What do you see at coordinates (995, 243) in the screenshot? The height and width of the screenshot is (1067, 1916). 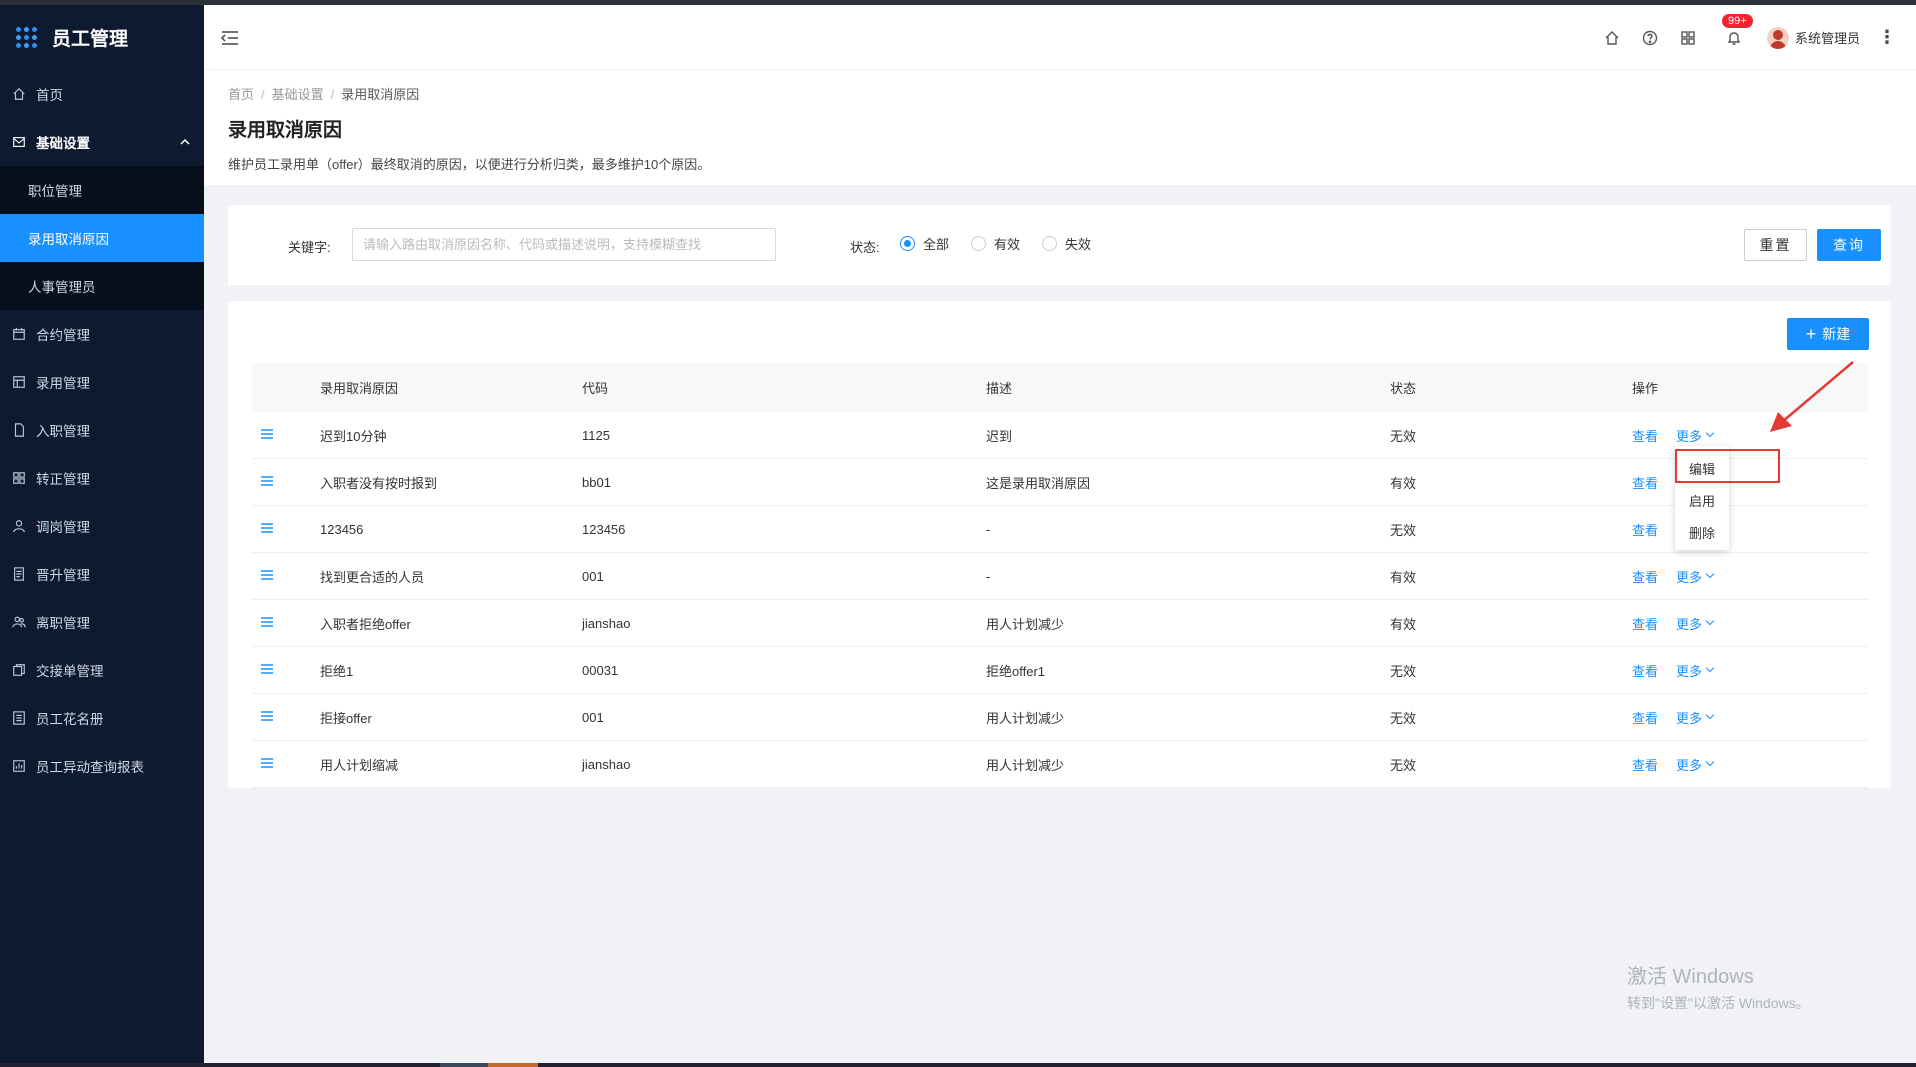 I see `status-radio-valid: 有效` at bounding box center [995, 243].